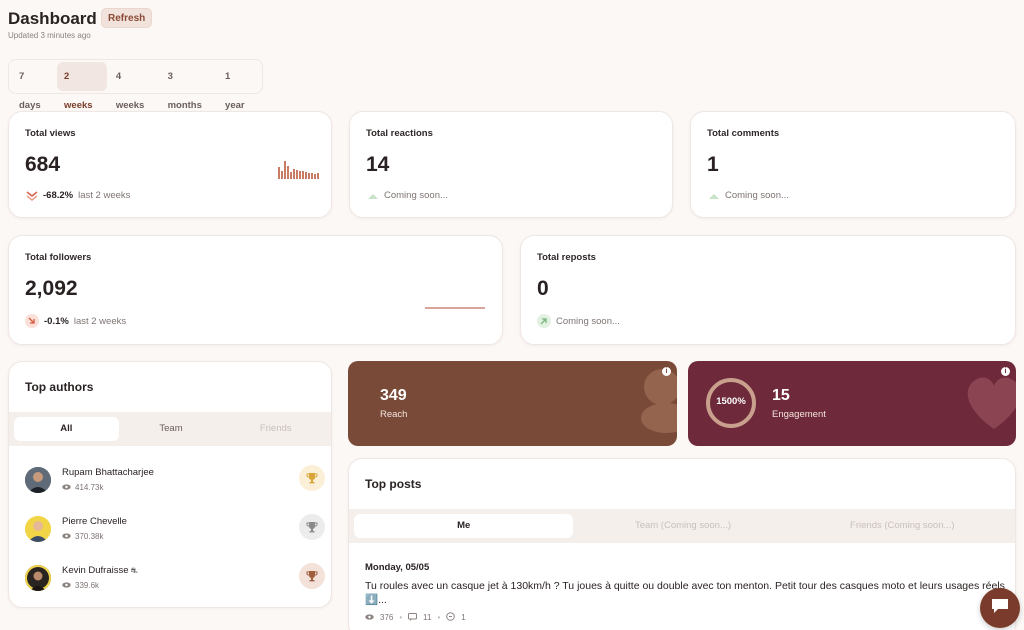 This screenshot has height=630, width=1024. I want to click on engagement-card: i 1500% 15 Engagement, so click(852, 403).